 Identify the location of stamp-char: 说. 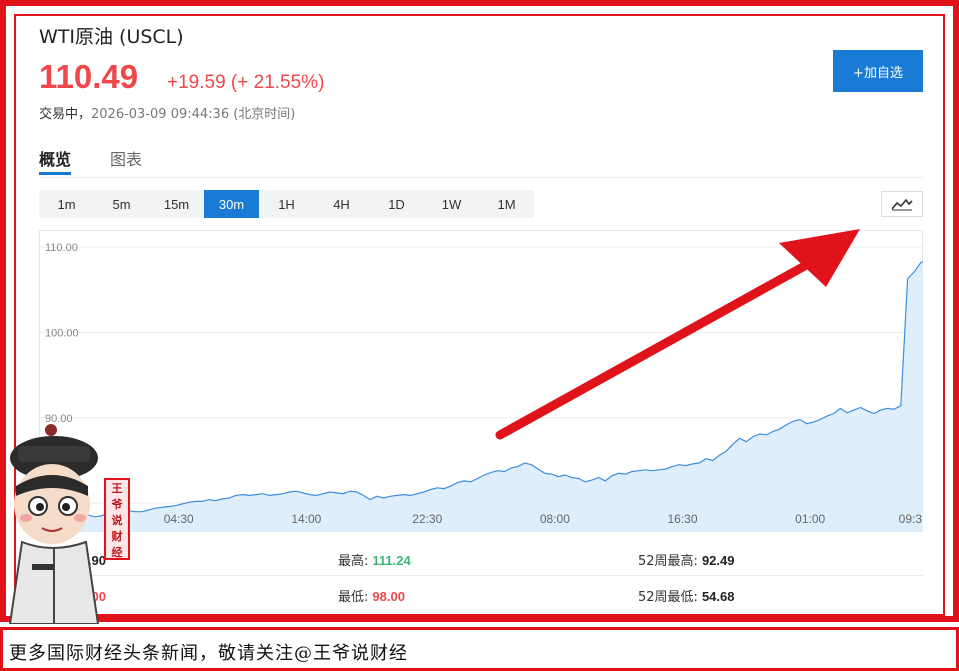
(117, 520).